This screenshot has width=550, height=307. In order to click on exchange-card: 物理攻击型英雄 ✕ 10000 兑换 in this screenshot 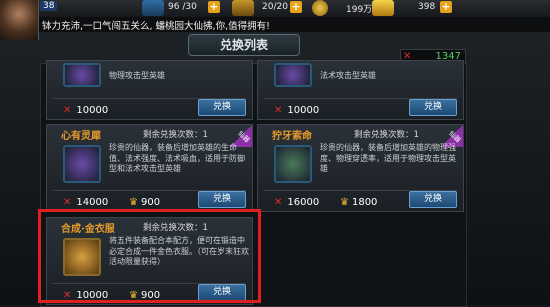, I will do `click(149, 90)`.